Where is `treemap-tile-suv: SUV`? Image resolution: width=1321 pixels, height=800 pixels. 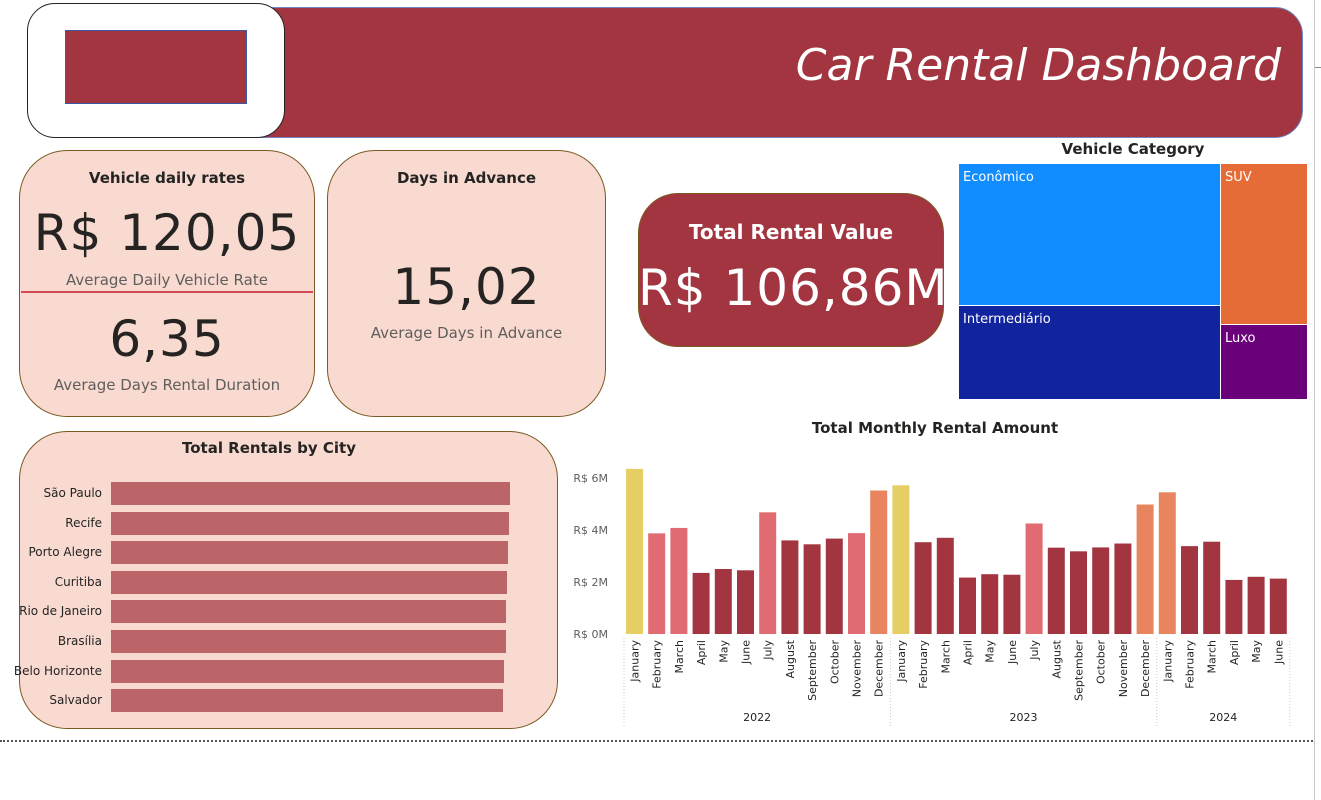 treemap-tile-suv: SUV is located at coordinates (1264, 244).